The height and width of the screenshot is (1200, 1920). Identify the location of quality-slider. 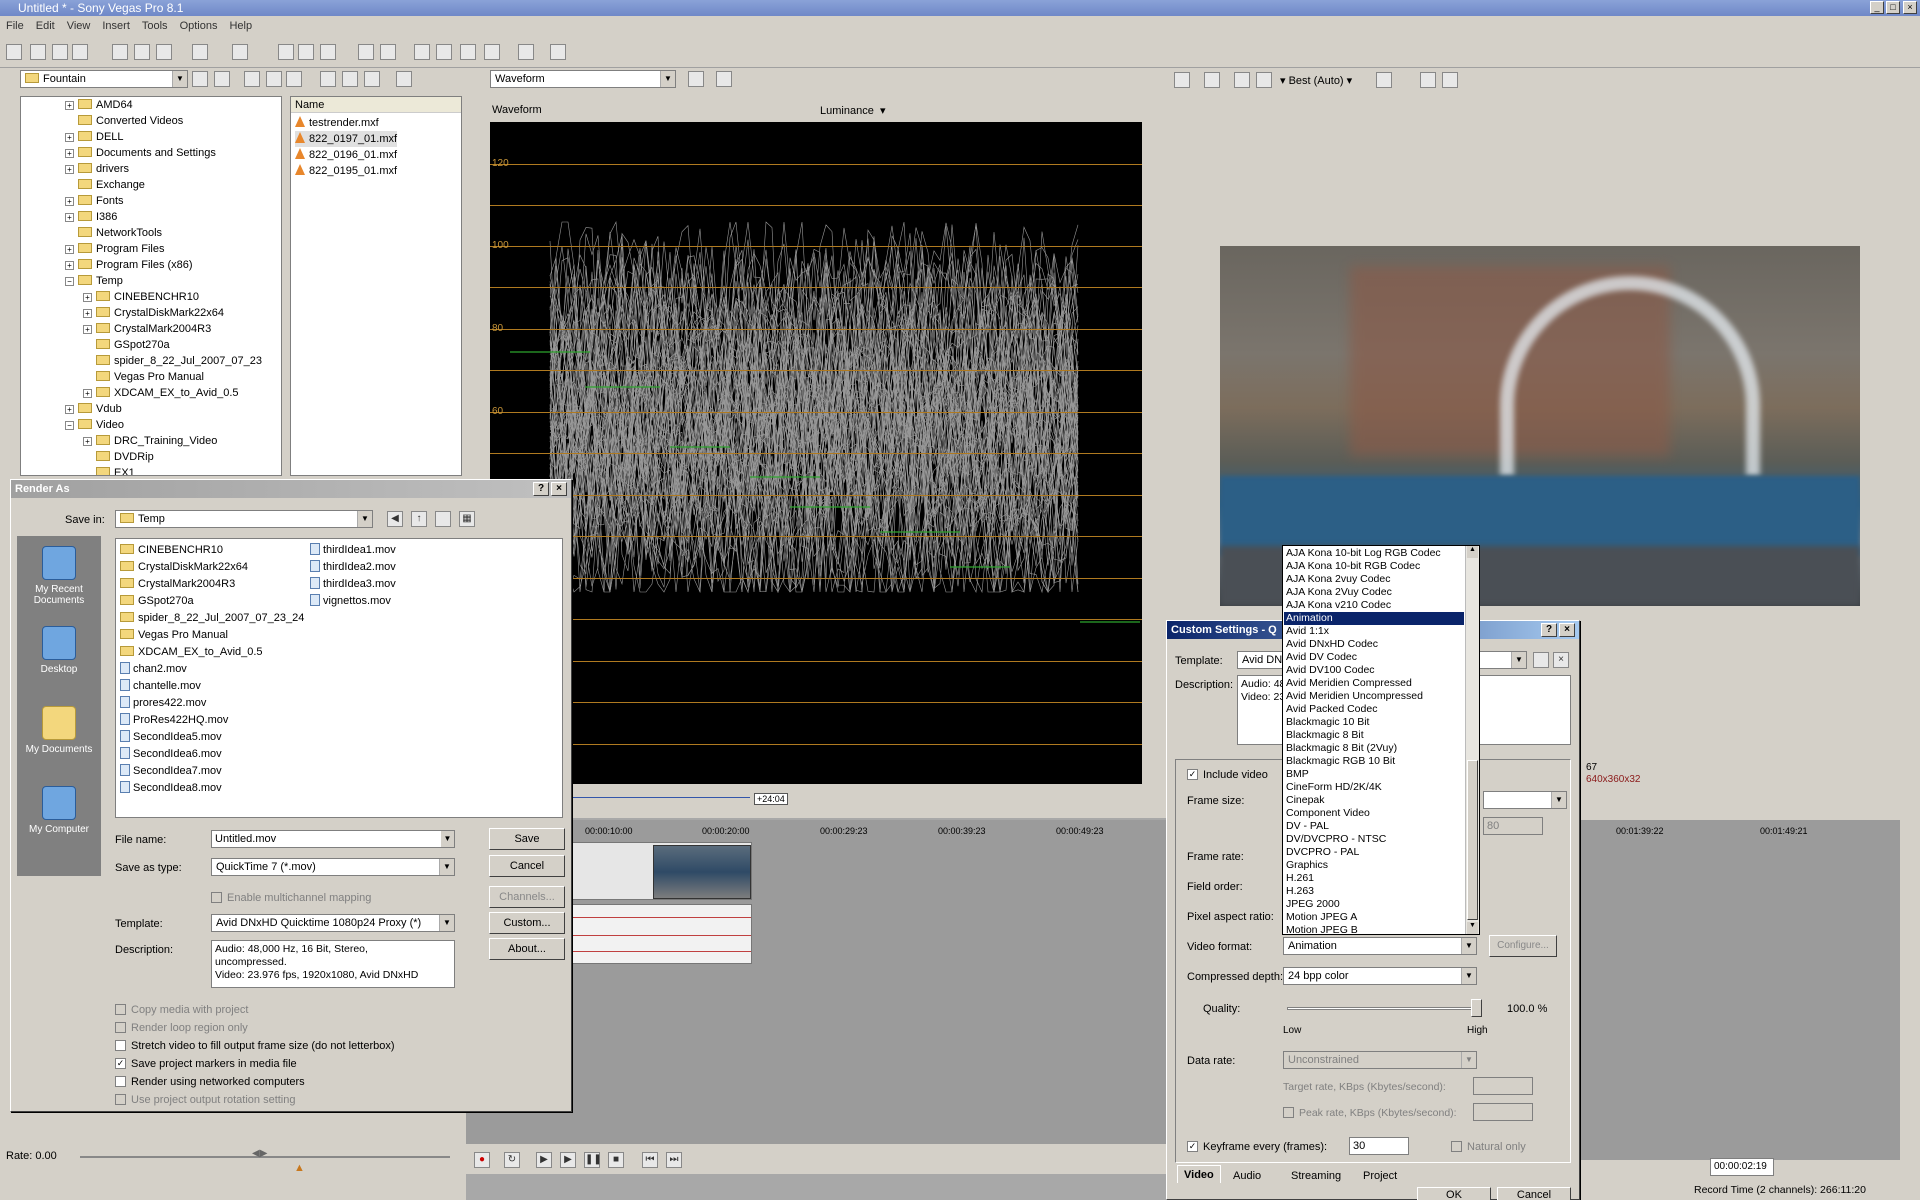
(1382, 1008).